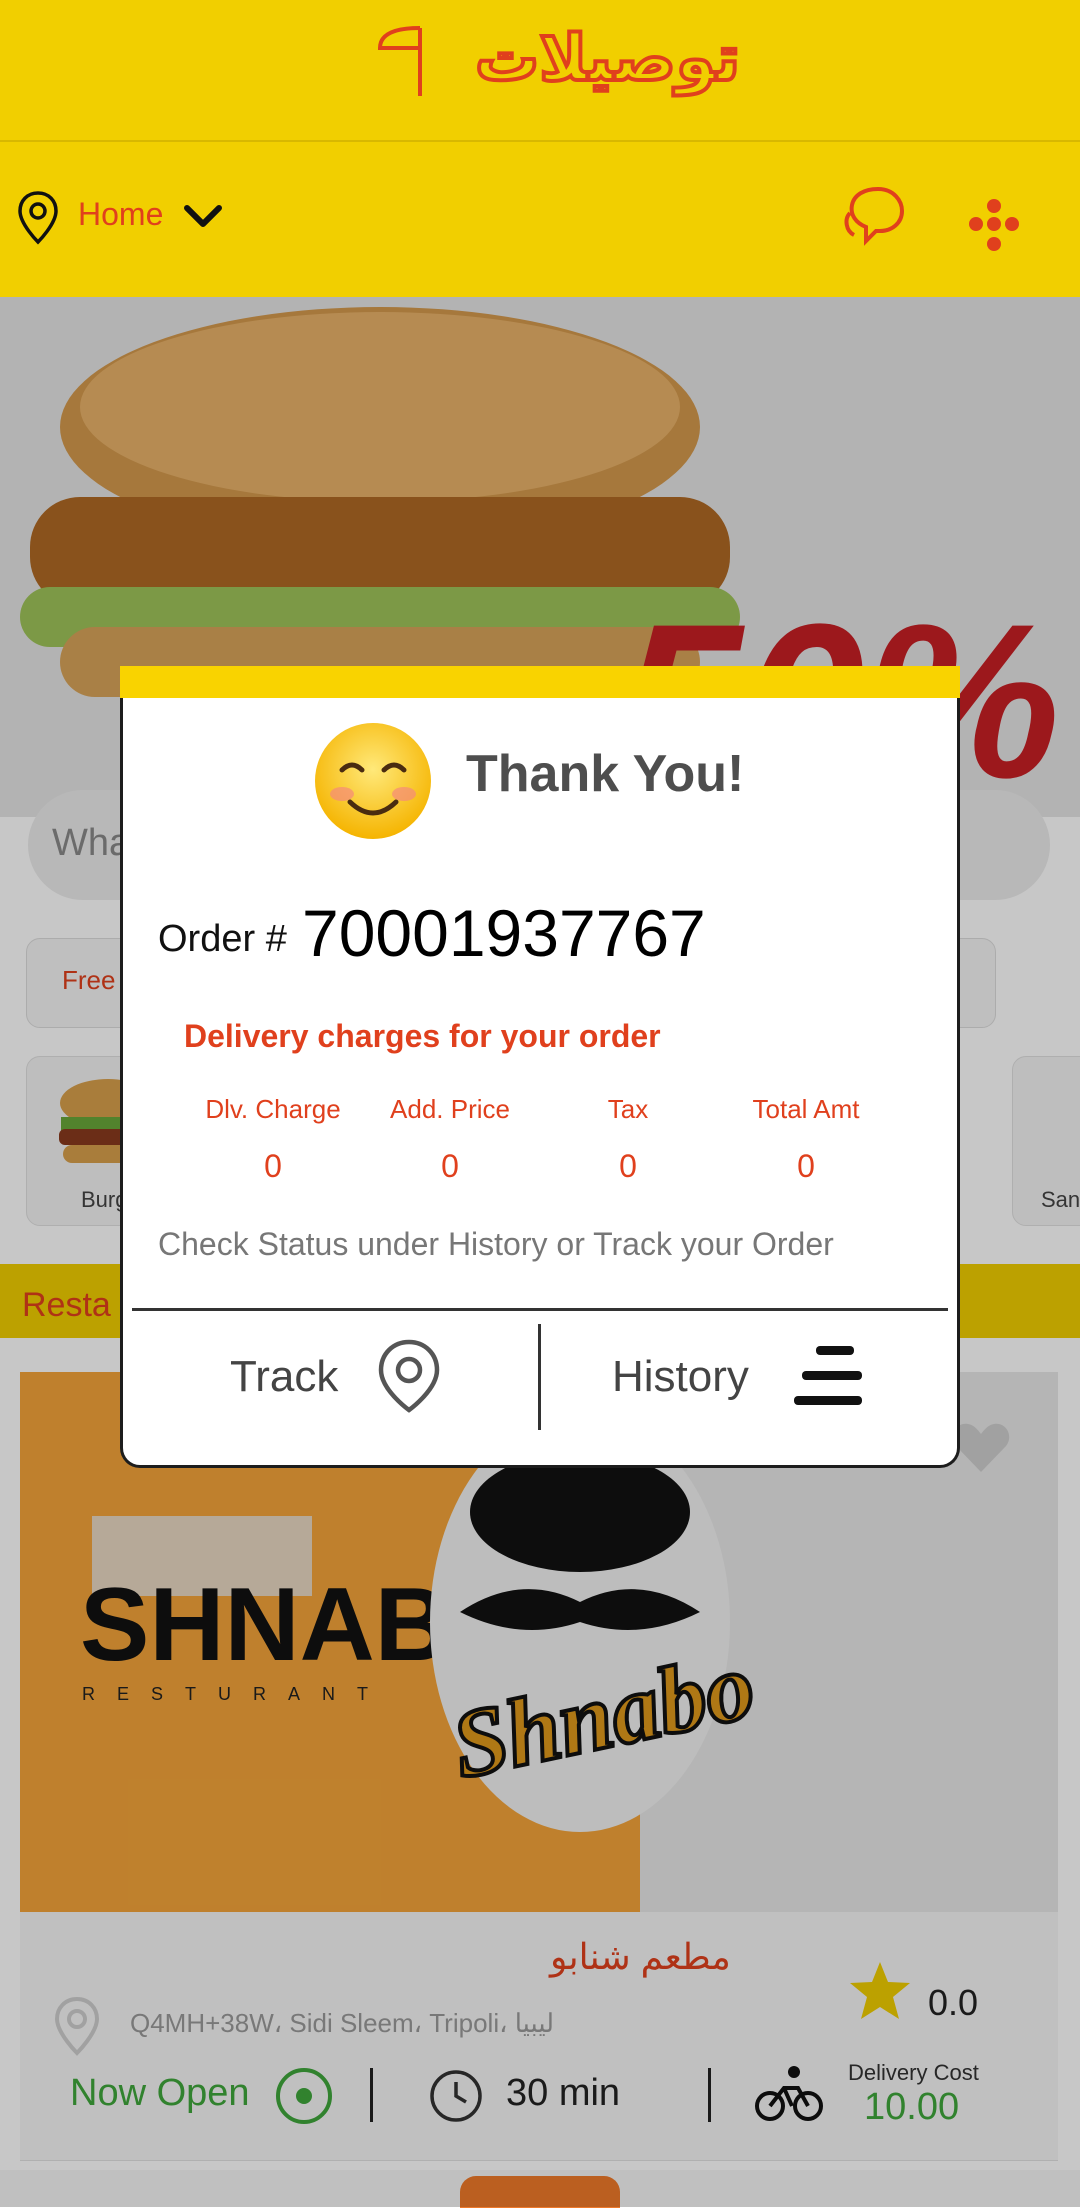  Describe the element at coordinates (203, 217) in the screenshot. I see `chevron-down-icon` at that location.